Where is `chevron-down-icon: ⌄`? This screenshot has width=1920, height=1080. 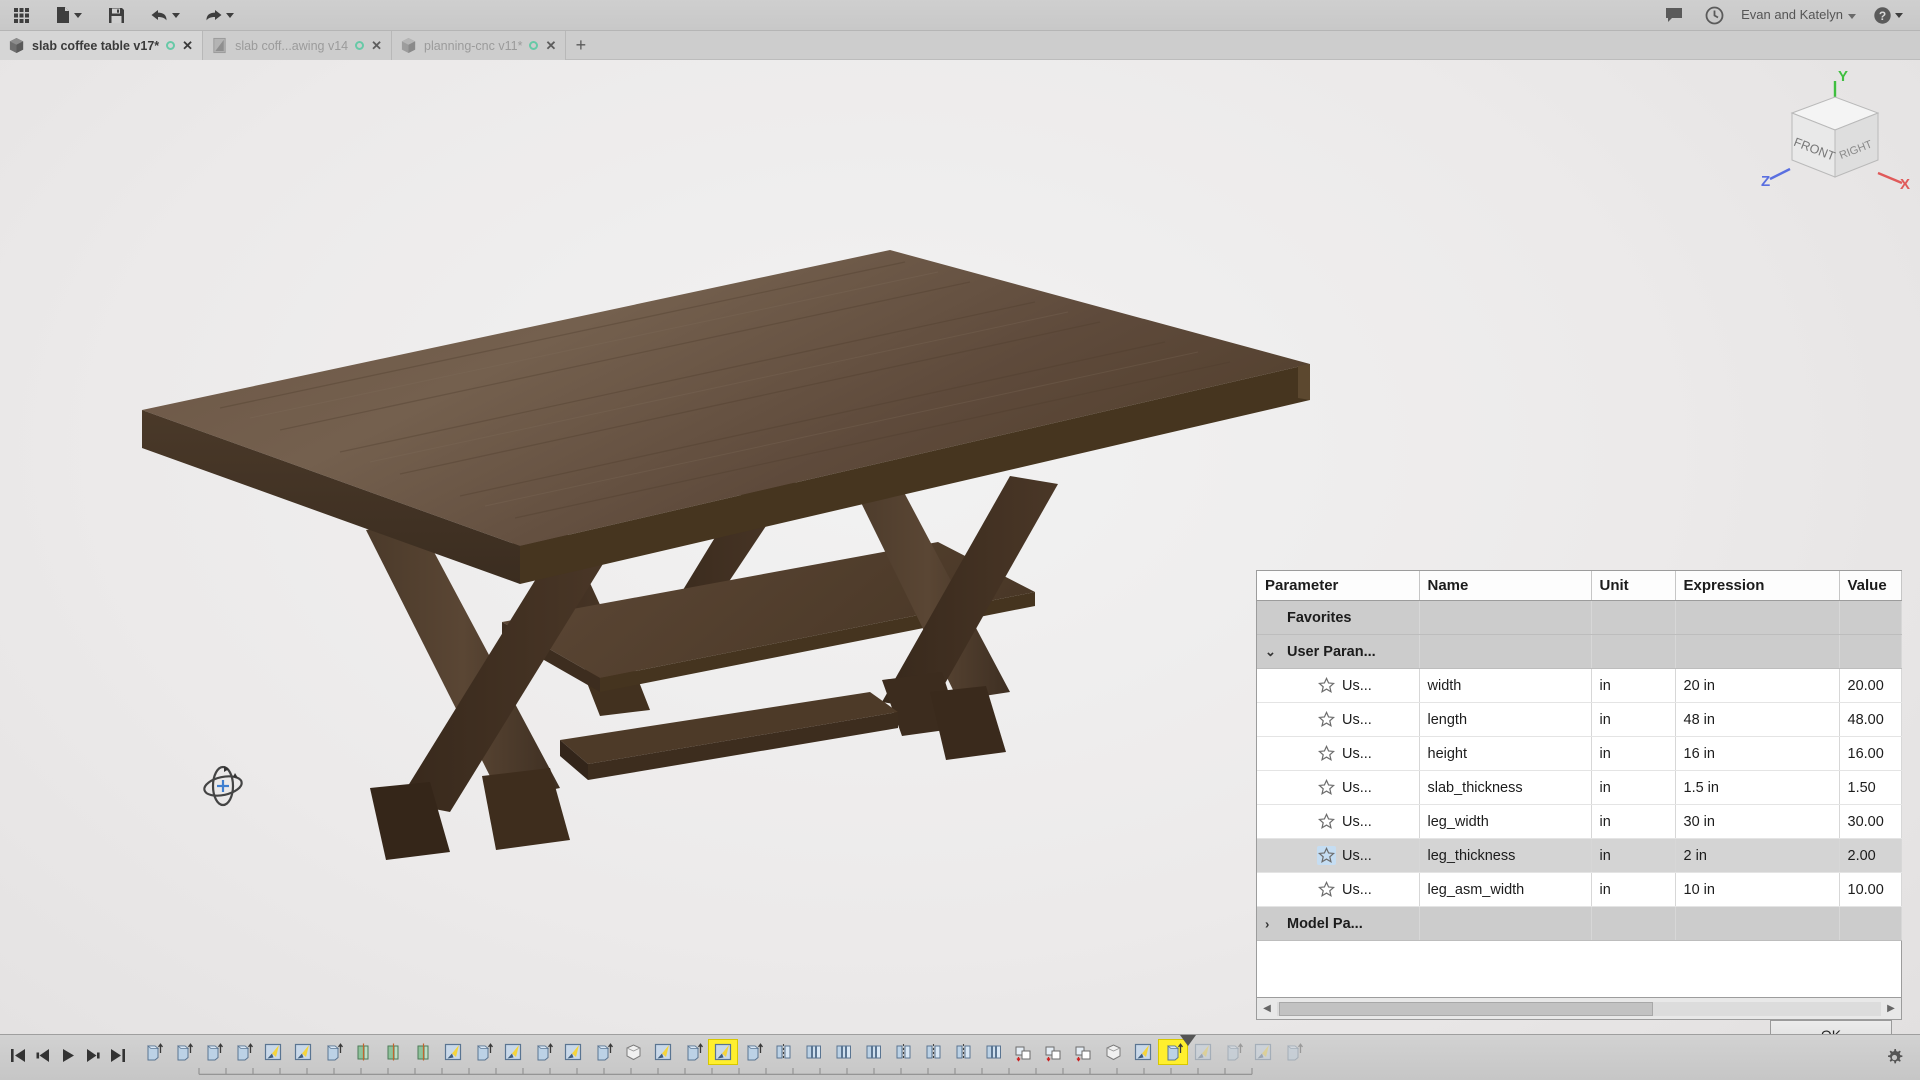
chevron-down-icon: ⌄ is located at coordinates (1270, 652).